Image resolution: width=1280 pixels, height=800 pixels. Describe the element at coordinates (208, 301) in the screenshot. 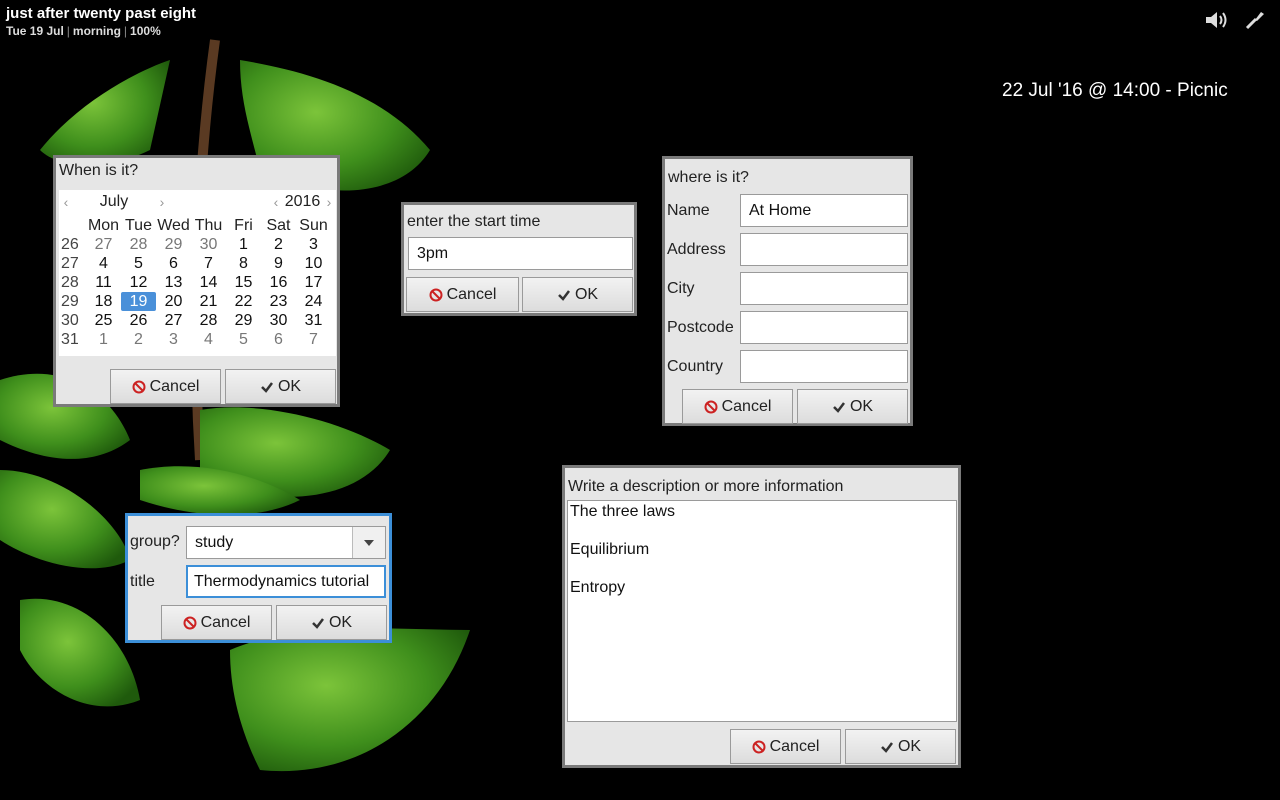

I see `calendar-day: 21` at that location.